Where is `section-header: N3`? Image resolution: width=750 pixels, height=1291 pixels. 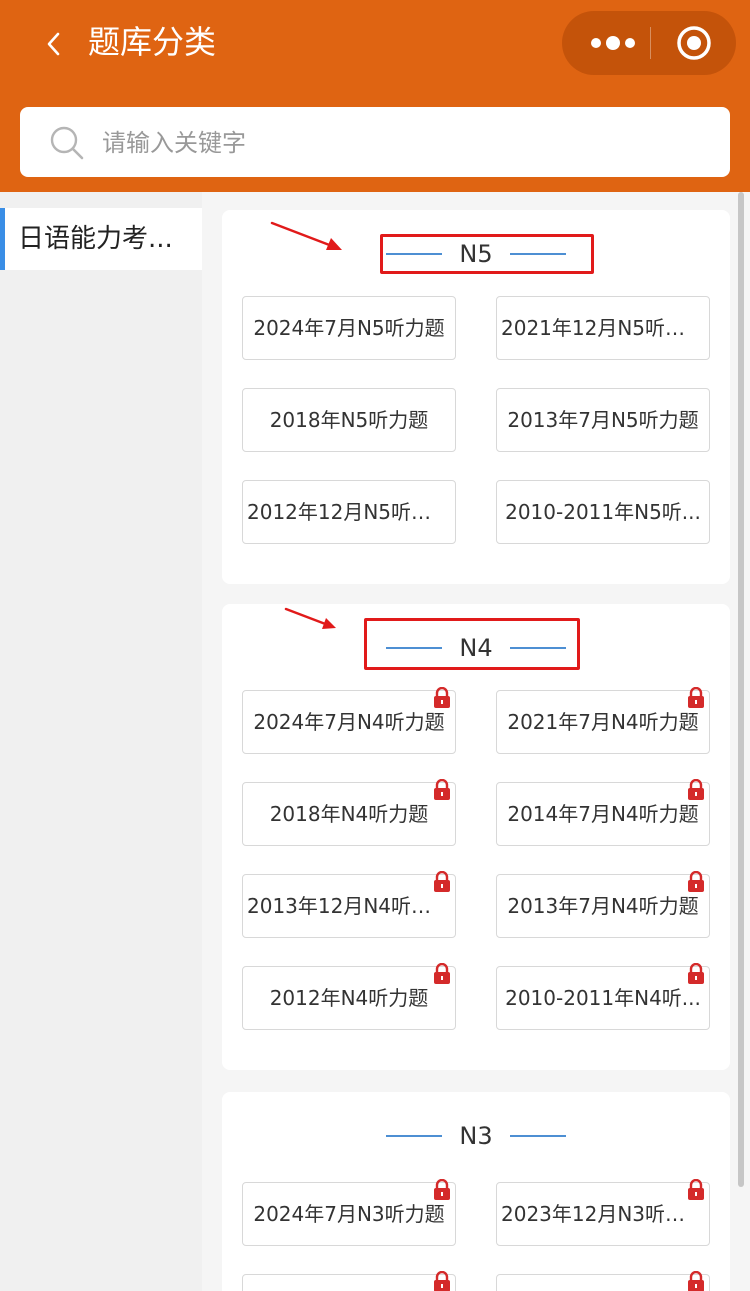
section-header: N3 is located at coordinates (476, 1136).